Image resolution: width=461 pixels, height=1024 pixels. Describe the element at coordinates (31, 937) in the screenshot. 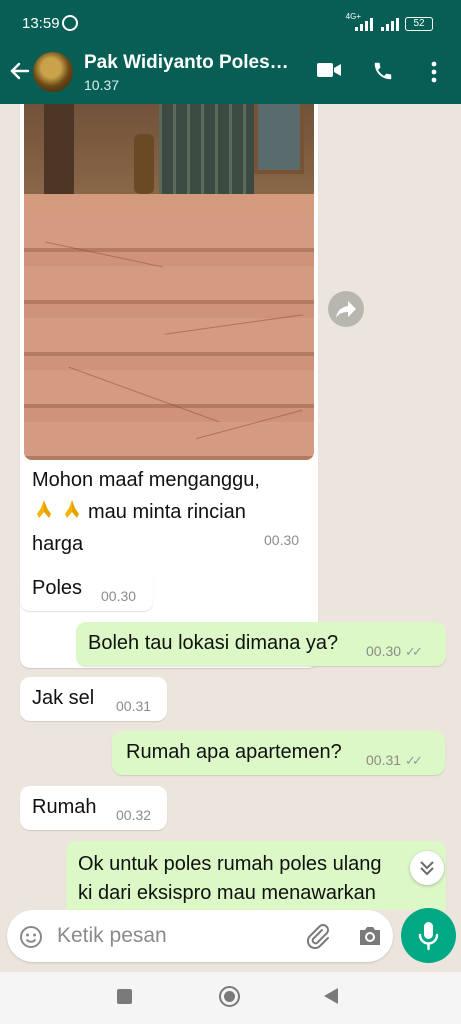

I see `smiley-icon` at that location.